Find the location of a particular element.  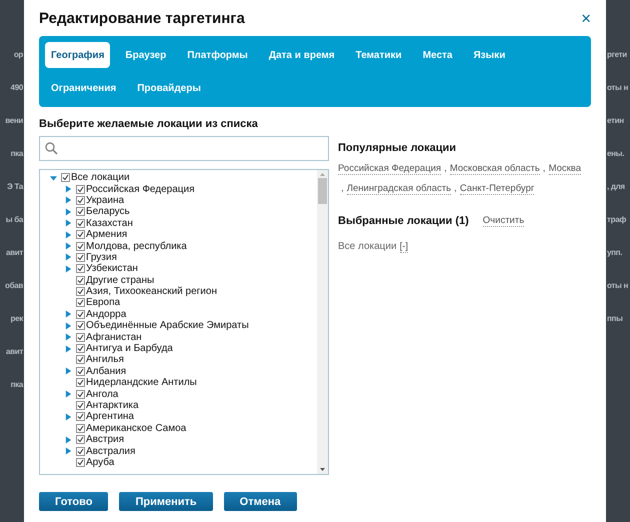

scrollbar-thumb is located at coordinates (322, 191).